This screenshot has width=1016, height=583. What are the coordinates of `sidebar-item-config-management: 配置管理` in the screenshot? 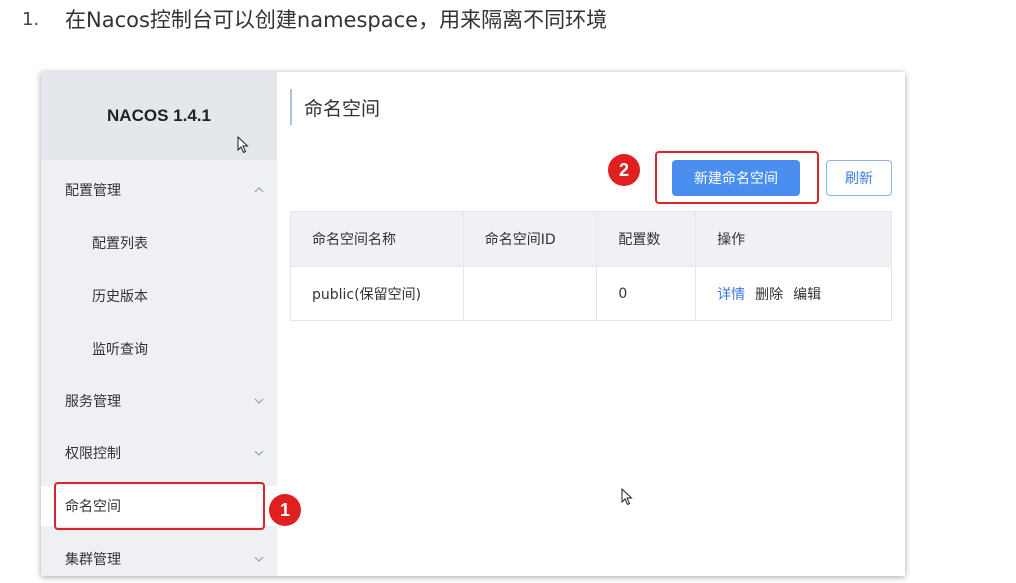 It's located at (159, 190).